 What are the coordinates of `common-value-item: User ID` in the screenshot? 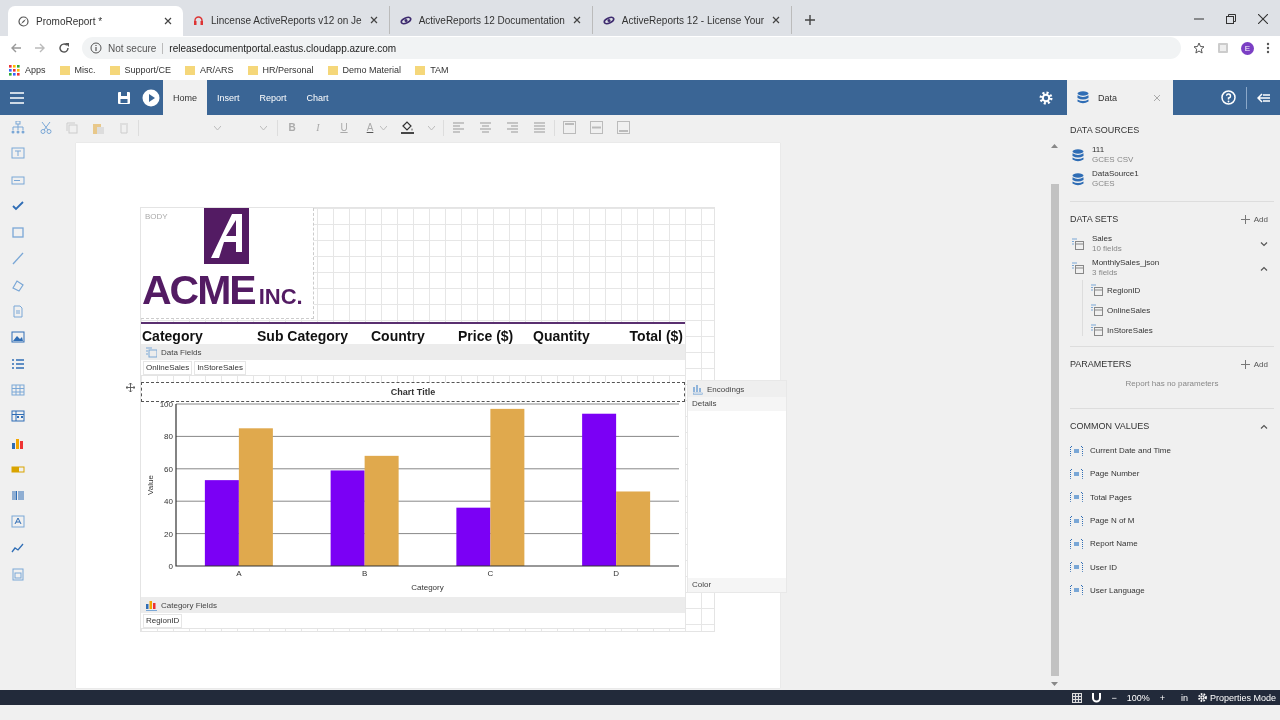 It's located at (1172, 567).